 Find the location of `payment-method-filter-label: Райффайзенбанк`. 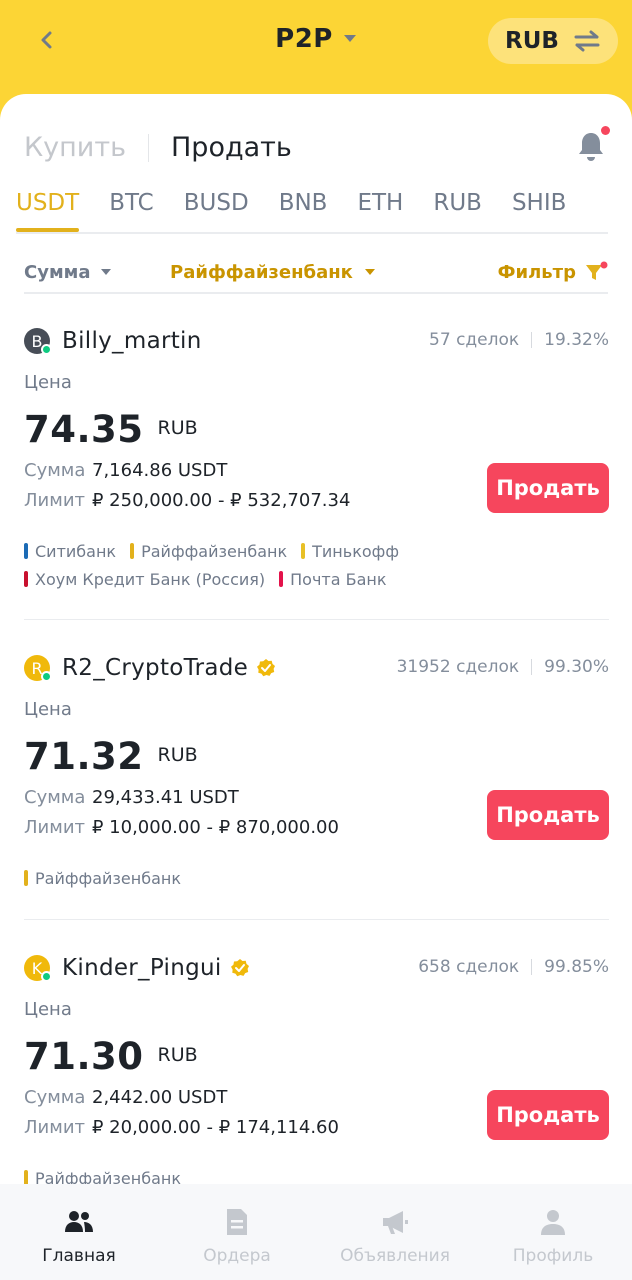

payment-method-filter-label: Райффайзенбанк is located at coordinates (261, 272).